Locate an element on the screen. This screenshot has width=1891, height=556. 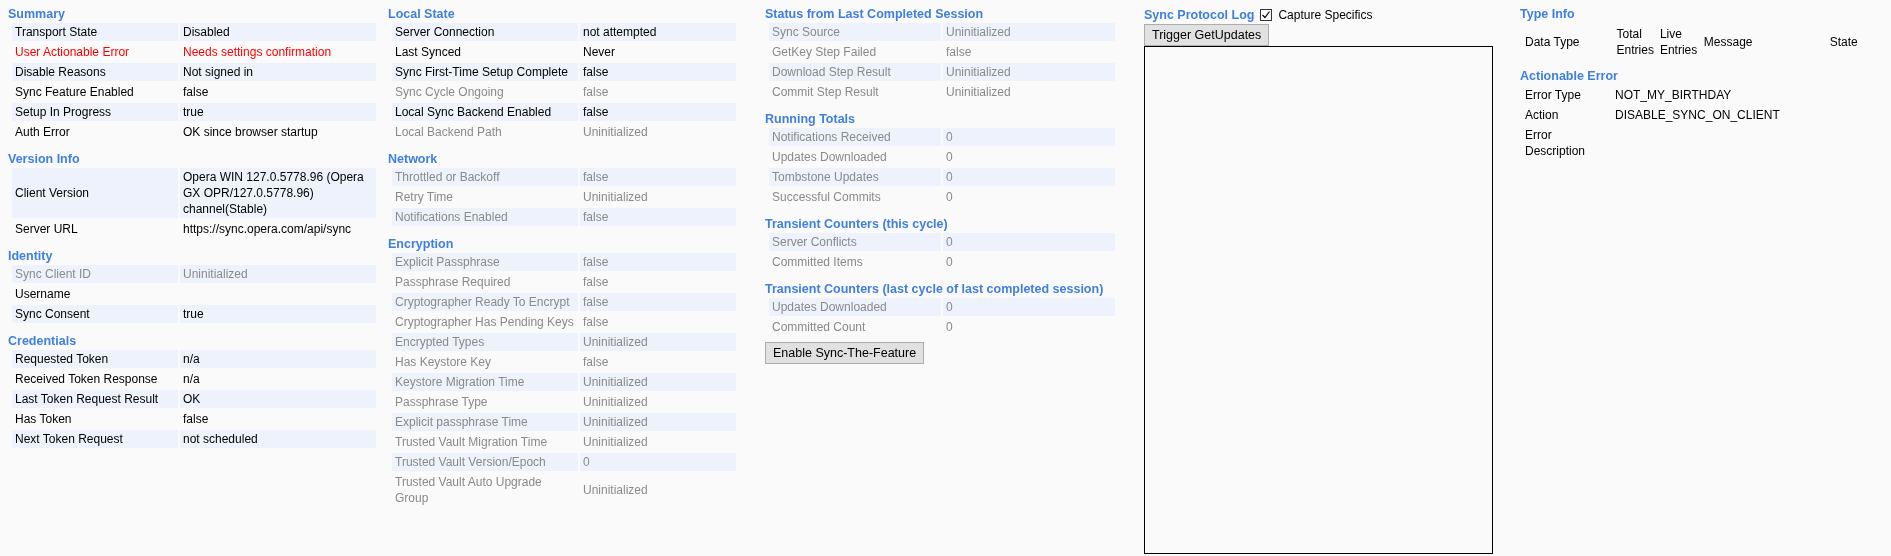
row-label: GetKey Step Failed is located at coordinates (824, 52).